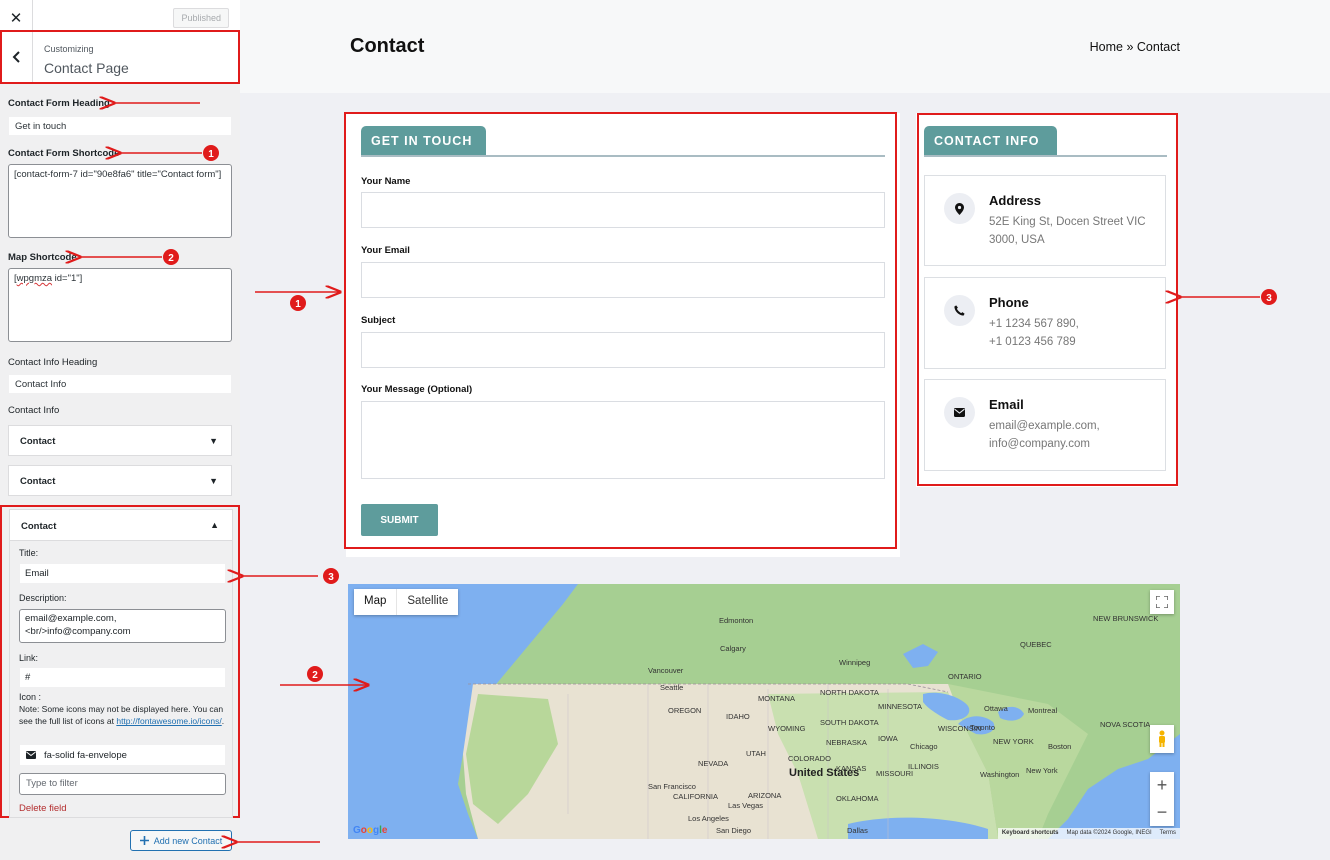 The image size is (1330, 860). What do you see at coordinates (399, 520) in the screenshot?
I see `submit-button: SUBMIT` at bounding box center [399, 520].